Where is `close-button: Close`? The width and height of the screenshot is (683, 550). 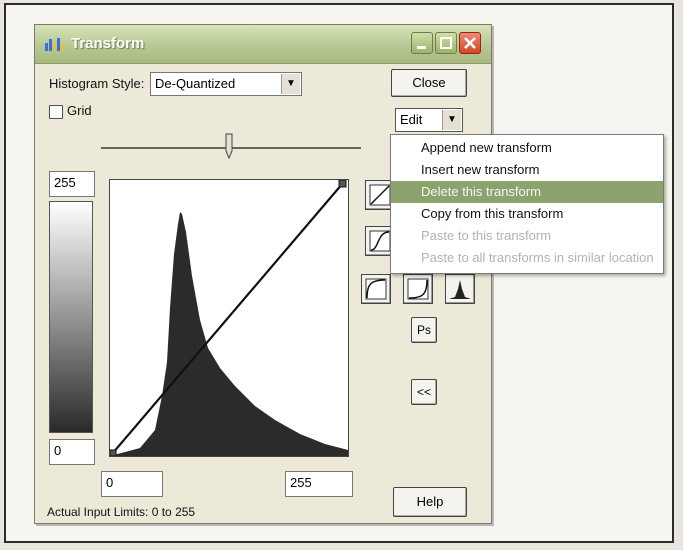 close-button: Close is located at coordinates (429, 83).